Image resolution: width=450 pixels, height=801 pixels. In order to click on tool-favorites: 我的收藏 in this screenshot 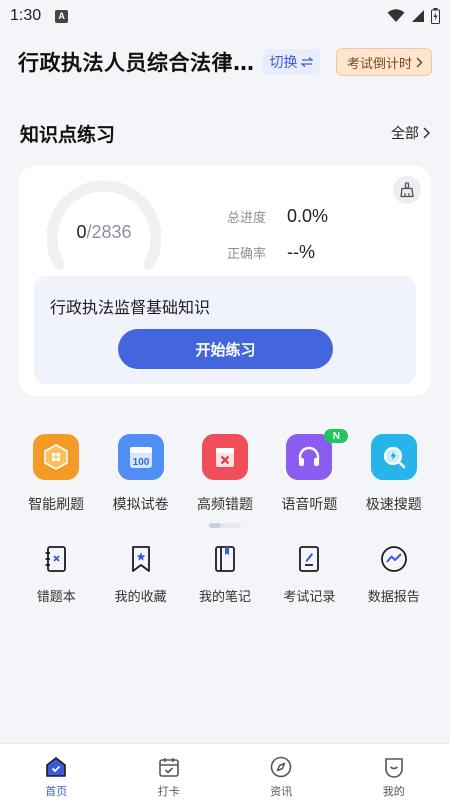, I will do `click(140, 574)`.